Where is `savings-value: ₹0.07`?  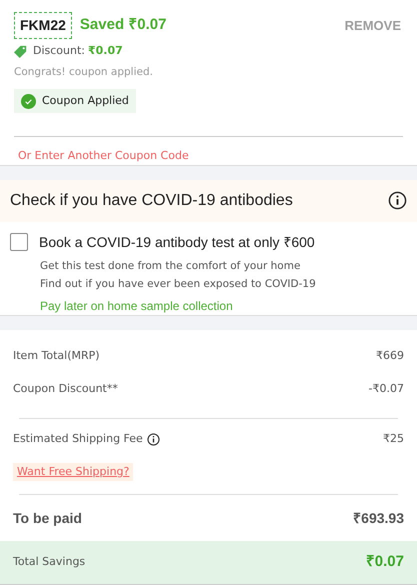 savings-value: ₹0.07 is located at coordinates (385, 562).